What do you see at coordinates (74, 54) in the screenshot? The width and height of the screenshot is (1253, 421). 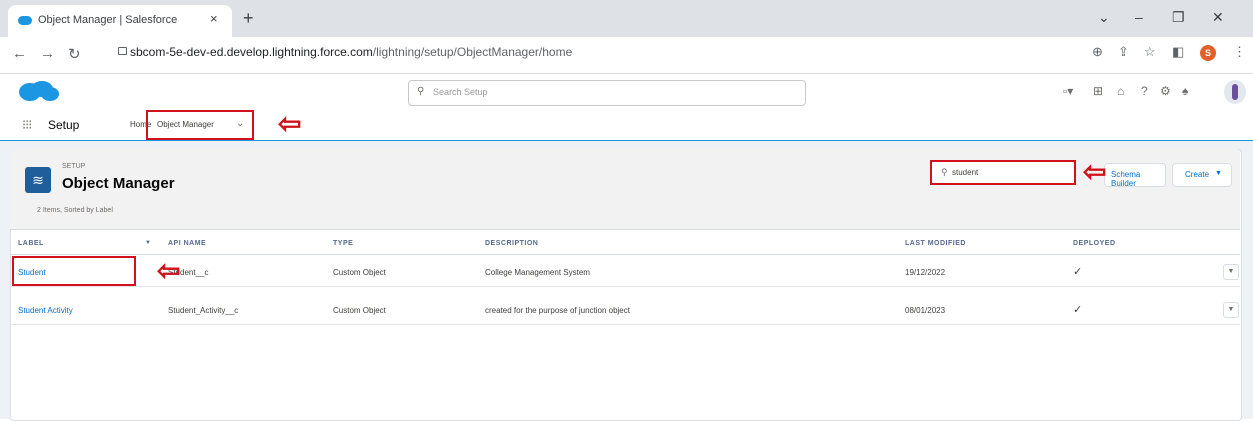 I see `reload-icon: ↻` at bounding box center [74, 54].